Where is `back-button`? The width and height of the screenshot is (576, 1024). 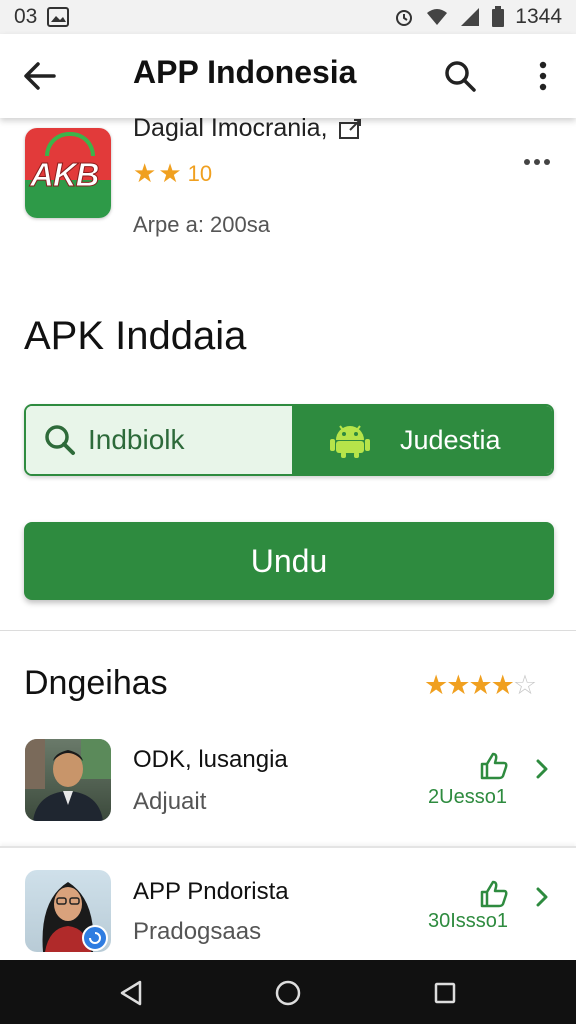
back-button is located at coordinates (40, 76).